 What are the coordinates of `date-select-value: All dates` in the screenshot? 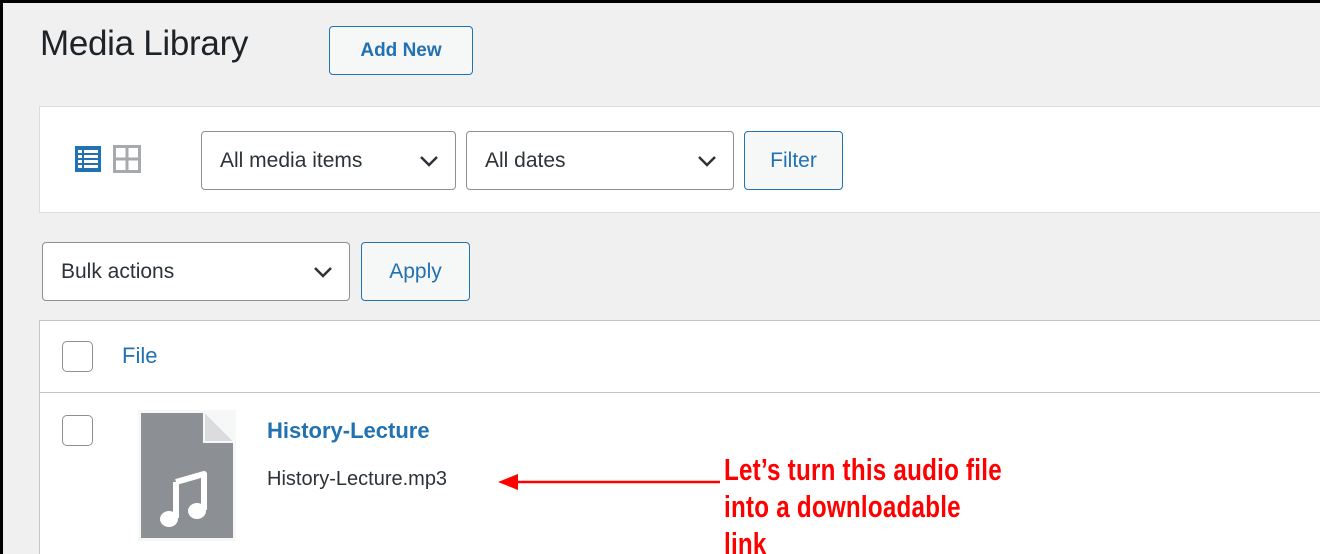 It's located at (525, 160).